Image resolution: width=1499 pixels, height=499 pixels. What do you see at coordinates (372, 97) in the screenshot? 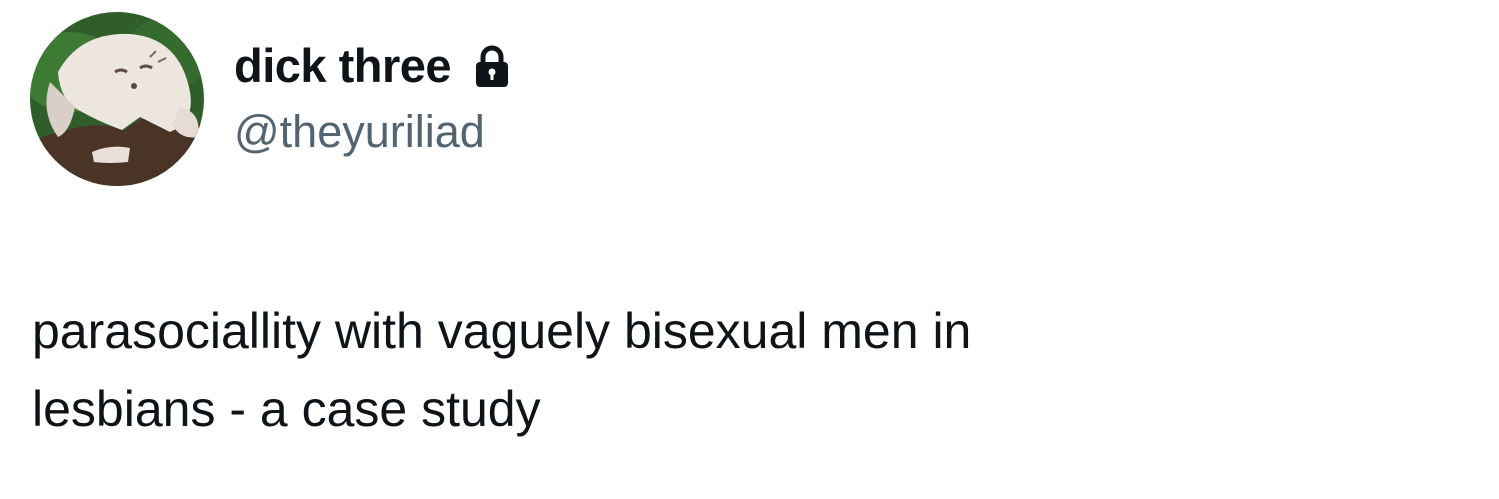
I see `author-identity: dick three @theyuriliad` at bounding box center [372, 97].